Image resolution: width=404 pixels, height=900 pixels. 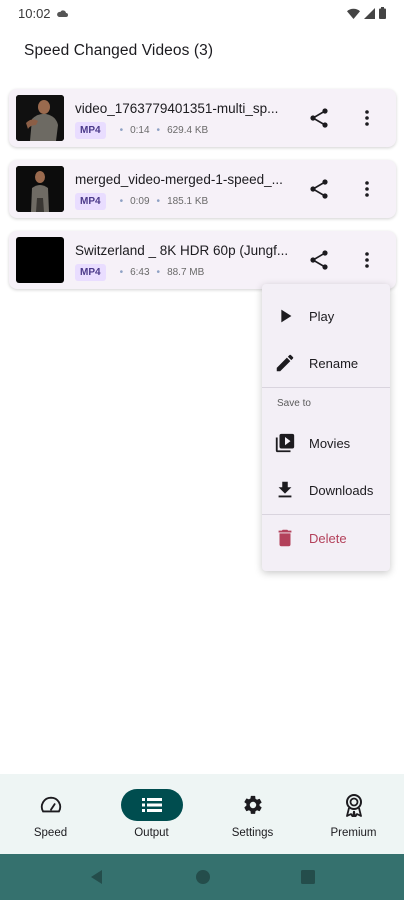 What do you see at coordinates (188, 201) in the screenshot?
I see `video-size: 185.1 KB` at bounding box center [188, 201].